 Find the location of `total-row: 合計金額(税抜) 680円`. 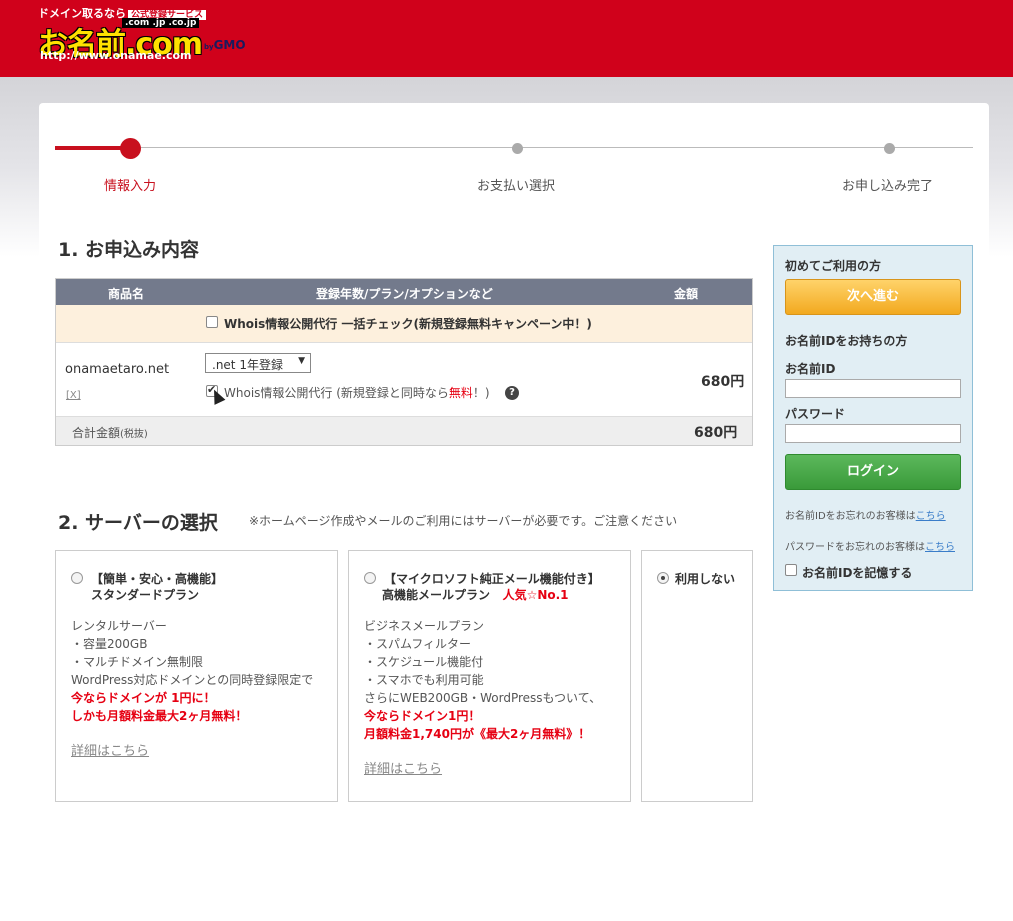

total-row: 合計金額(税抜) 680円 is located at coordinates (404, 430).